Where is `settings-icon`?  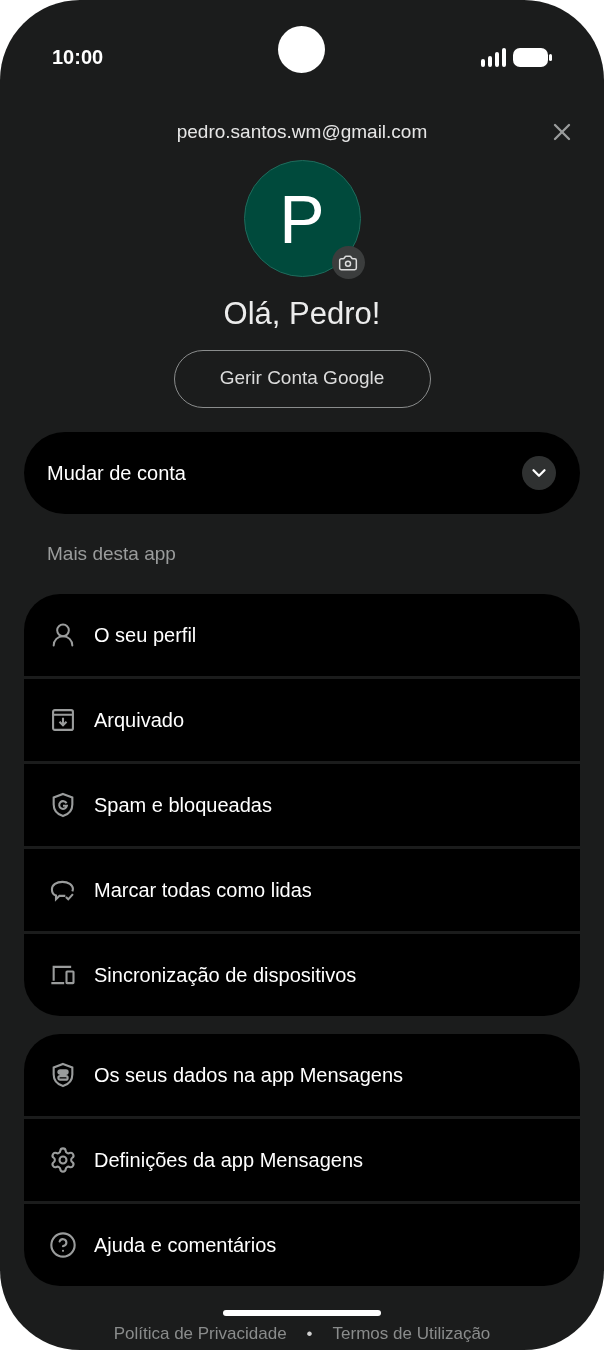 settings-icon is located at coordinates (63, 1160).